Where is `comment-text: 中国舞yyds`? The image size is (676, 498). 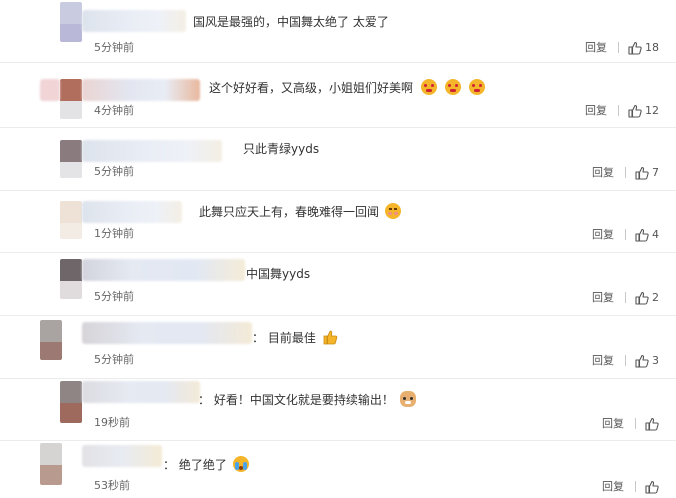 comment-text: 中国舞yyds is located at coordinates (278, 274).